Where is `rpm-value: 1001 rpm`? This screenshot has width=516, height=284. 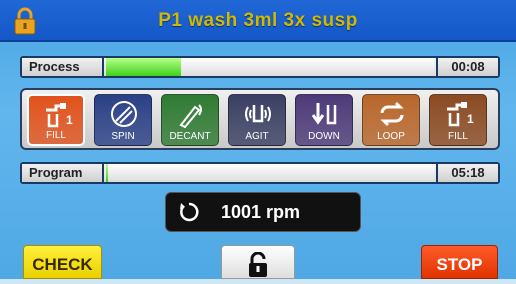
rpm-value: 1001 rpm is located at coordinates (261, 212).